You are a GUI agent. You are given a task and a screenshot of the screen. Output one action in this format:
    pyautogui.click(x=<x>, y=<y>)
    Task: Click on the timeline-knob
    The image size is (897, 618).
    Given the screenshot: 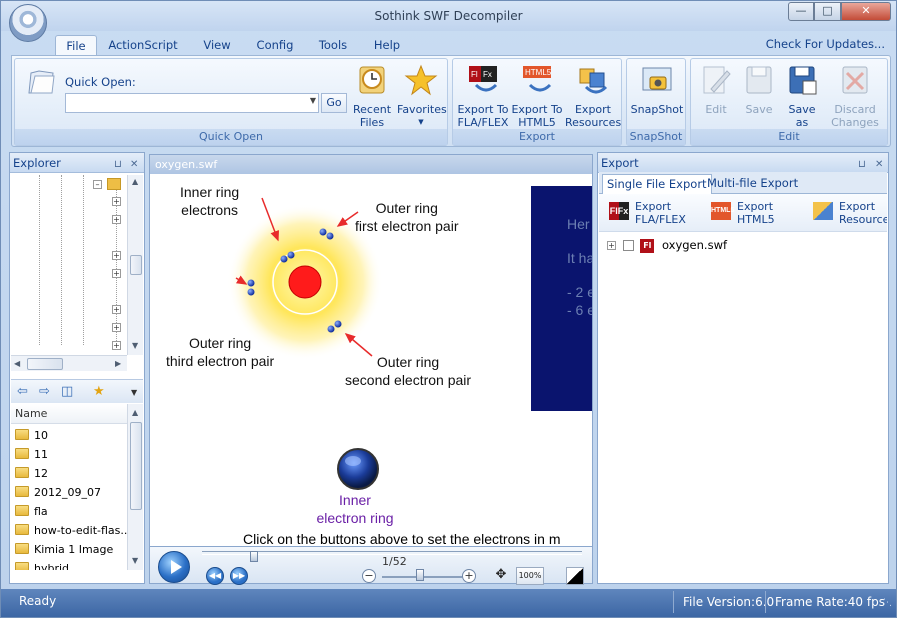 What is the action you would take?
    pyautogui.click(x=254, y=556)
    